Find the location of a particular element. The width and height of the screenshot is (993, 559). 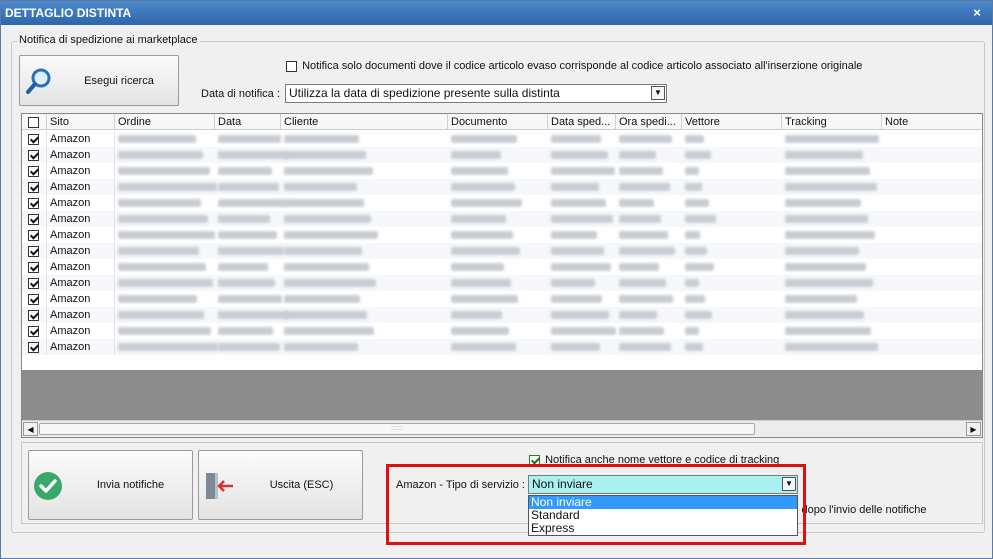

select-all-checkbox is located at coordinates (33, 122).